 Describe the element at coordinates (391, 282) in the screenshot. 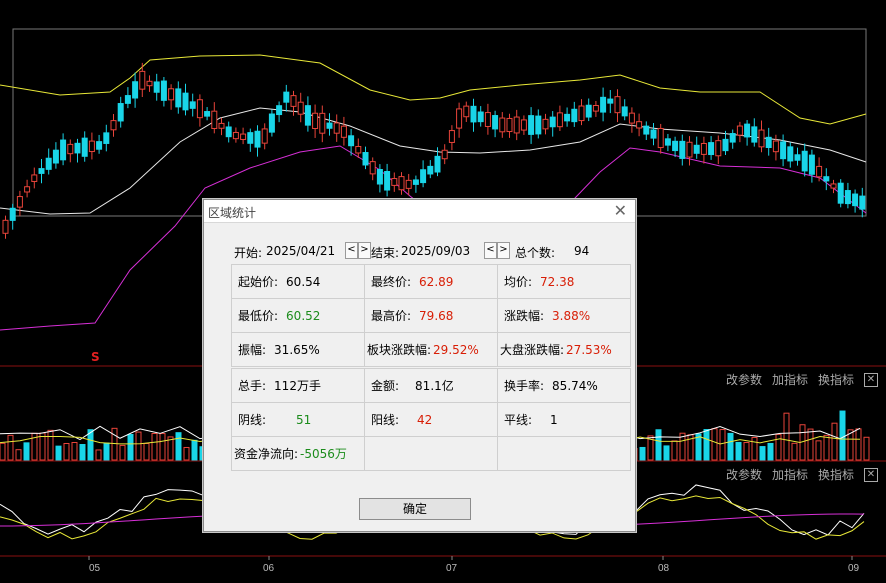

I see `stat-label: 最终价:` at that location.